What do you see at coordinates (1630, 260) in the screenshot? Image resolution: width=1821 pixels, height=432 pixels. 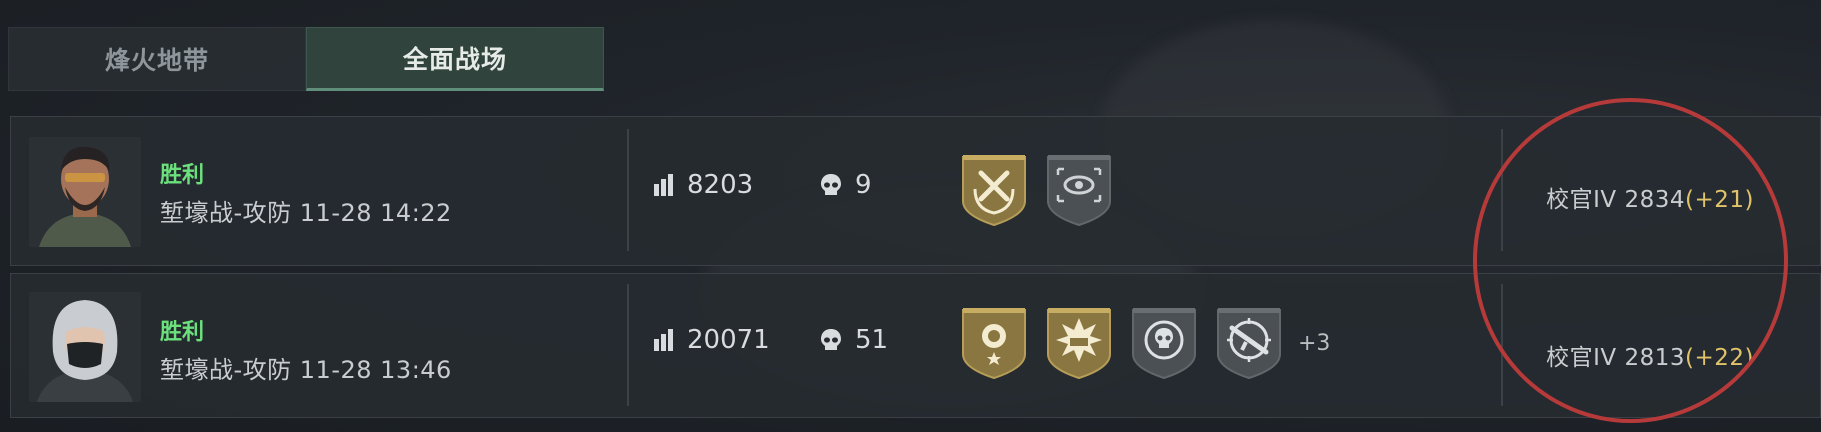 I see `highlight-circle-annotation` at bounding box center [1630, 260].